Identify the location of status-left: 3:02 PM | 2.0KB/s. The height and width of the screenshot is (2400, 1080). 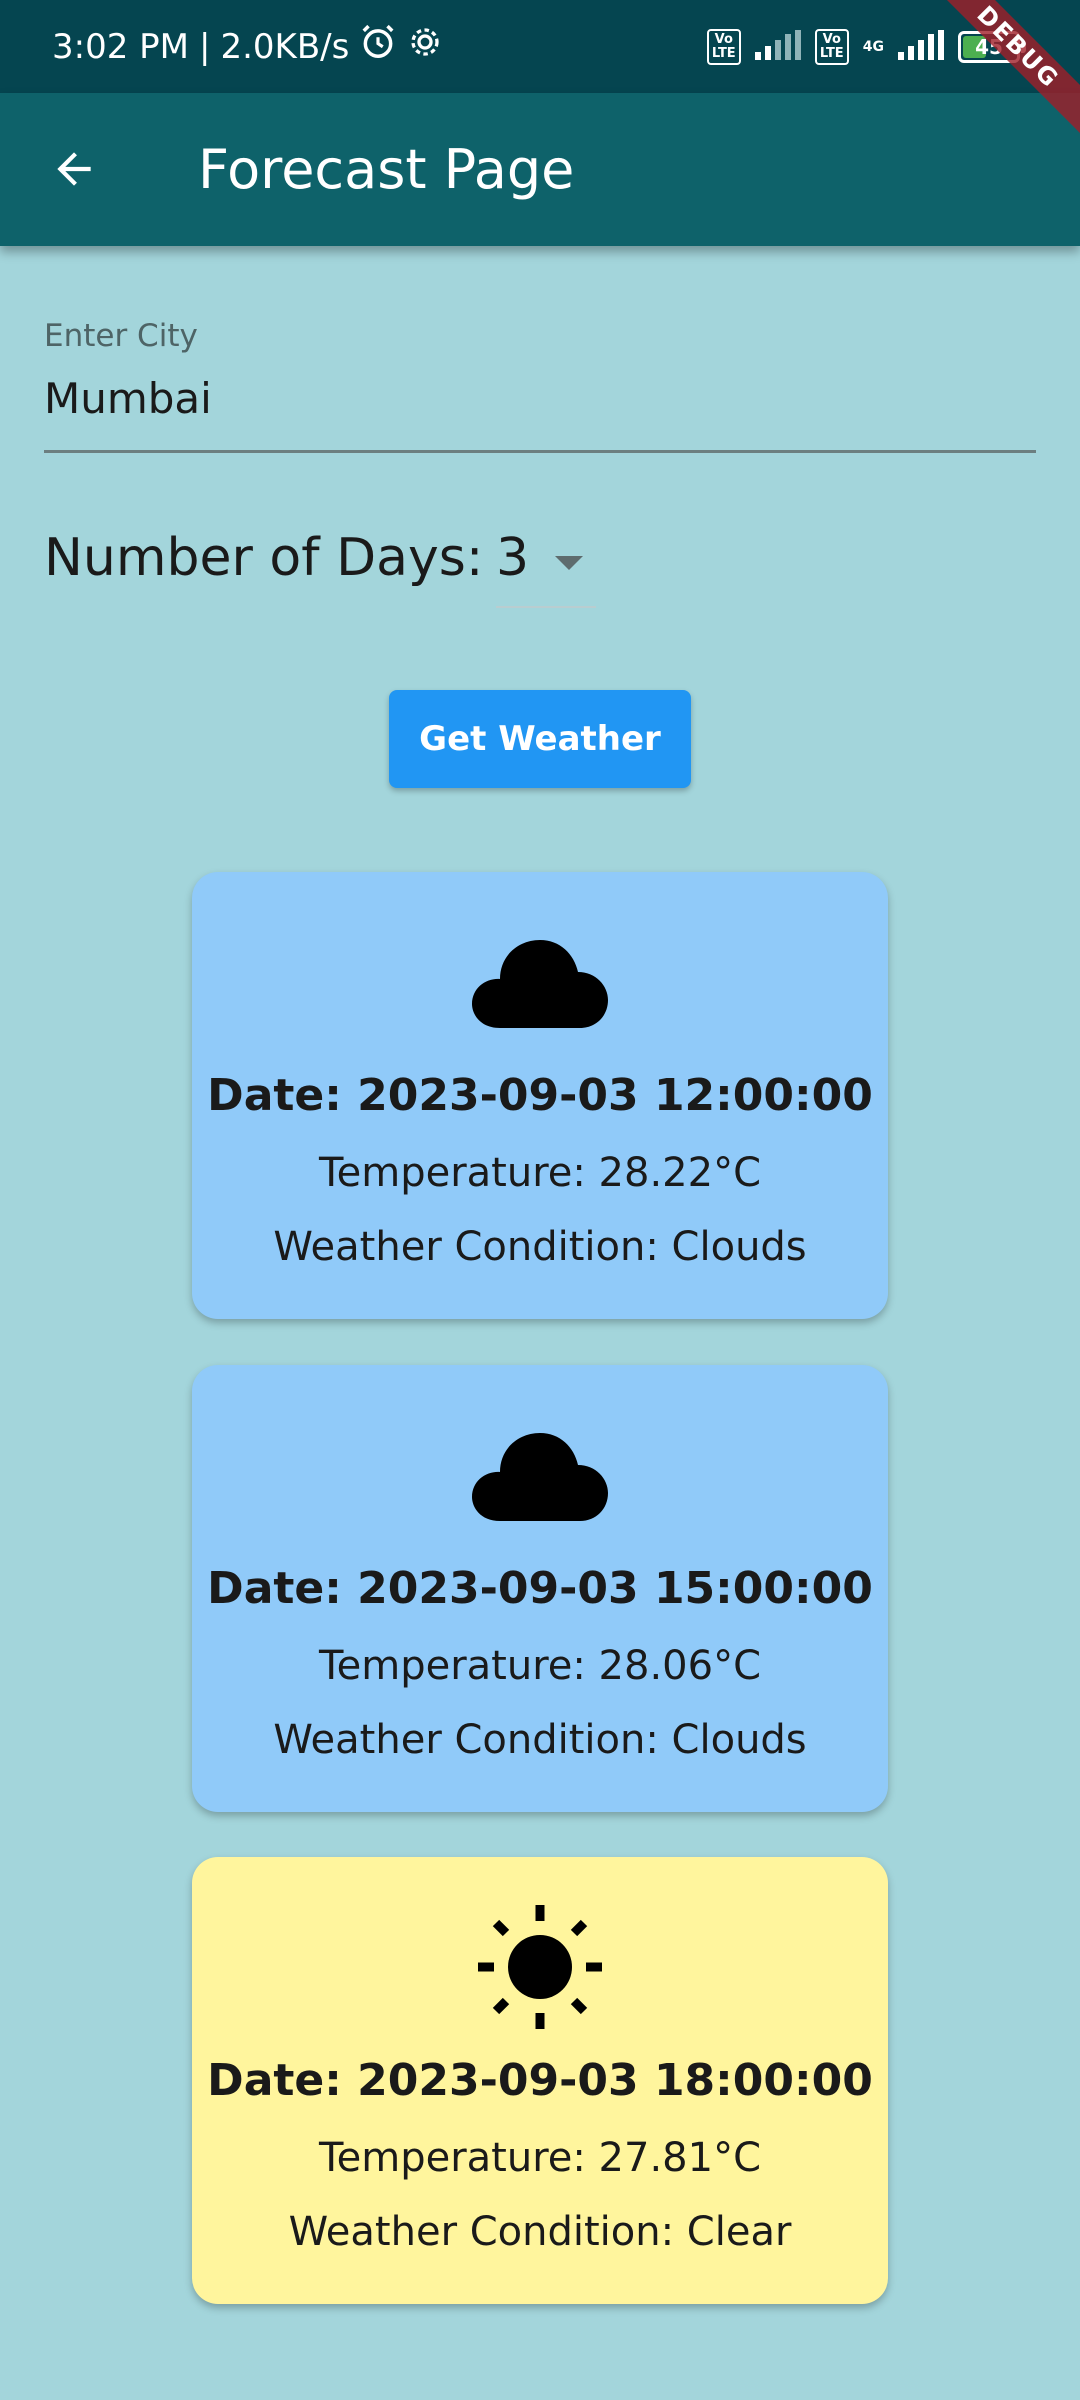
(247, 46).